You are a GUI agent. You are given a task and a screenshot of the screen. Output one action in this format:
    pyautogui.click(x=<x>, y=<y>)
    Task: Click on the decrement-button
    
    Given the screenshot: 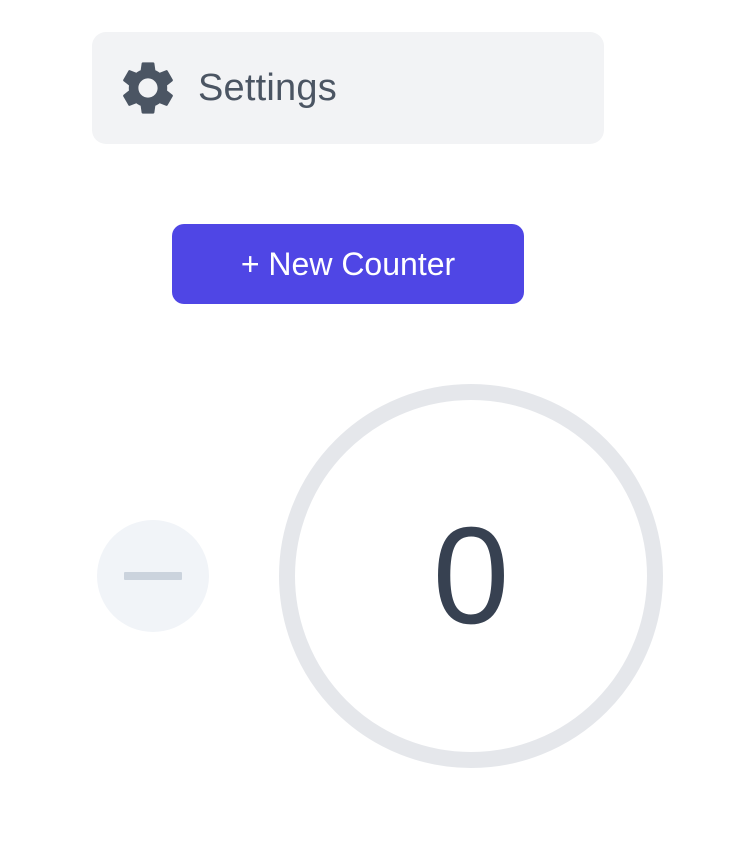 What is the action you would take?
    pyautogui.click(x=153, y=576)
    